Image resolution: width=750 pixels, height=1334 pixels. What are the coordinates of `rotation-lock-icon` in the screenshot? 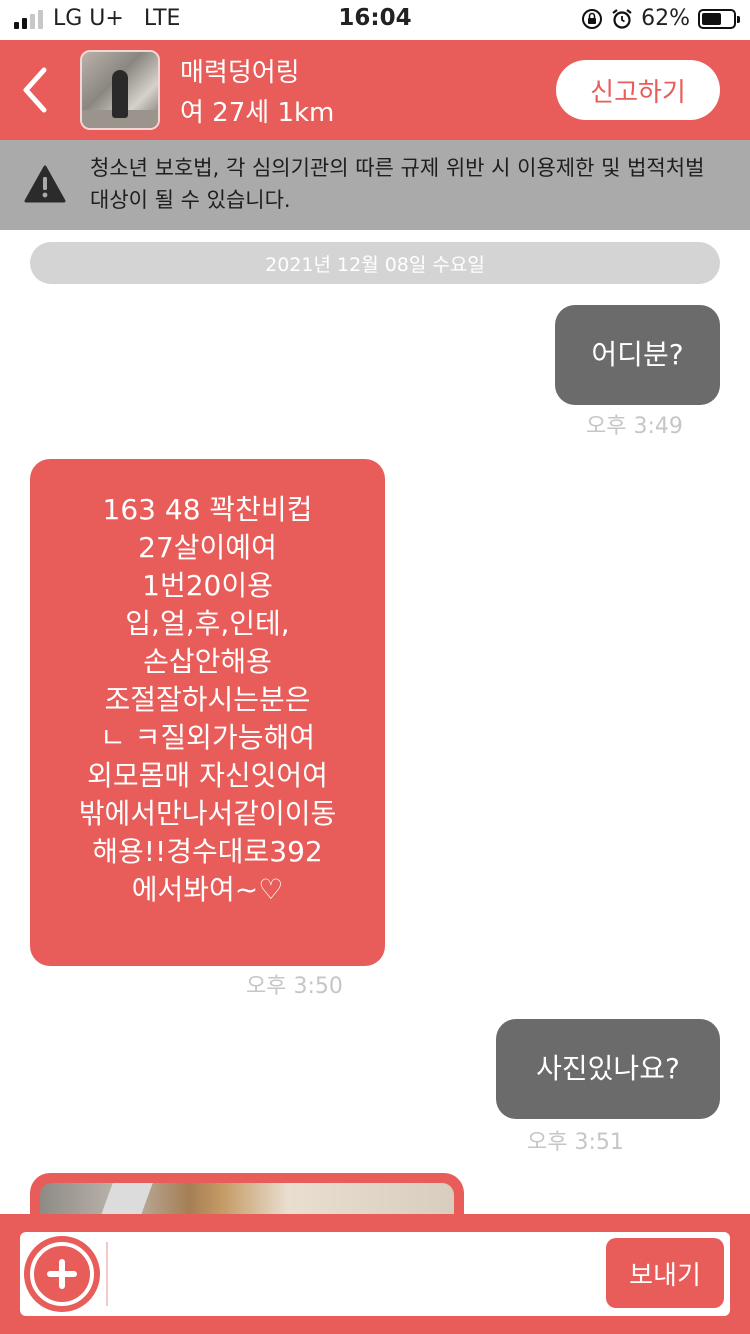 It's located at (592, 18).